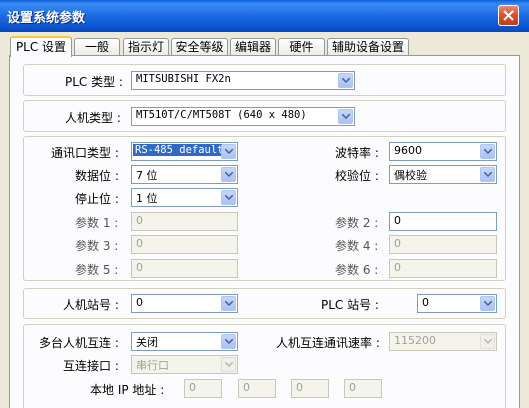  Describe the element at coordinates (97, 270) in the screenshot. I see `param5-label: 参数 5 :` at that location.